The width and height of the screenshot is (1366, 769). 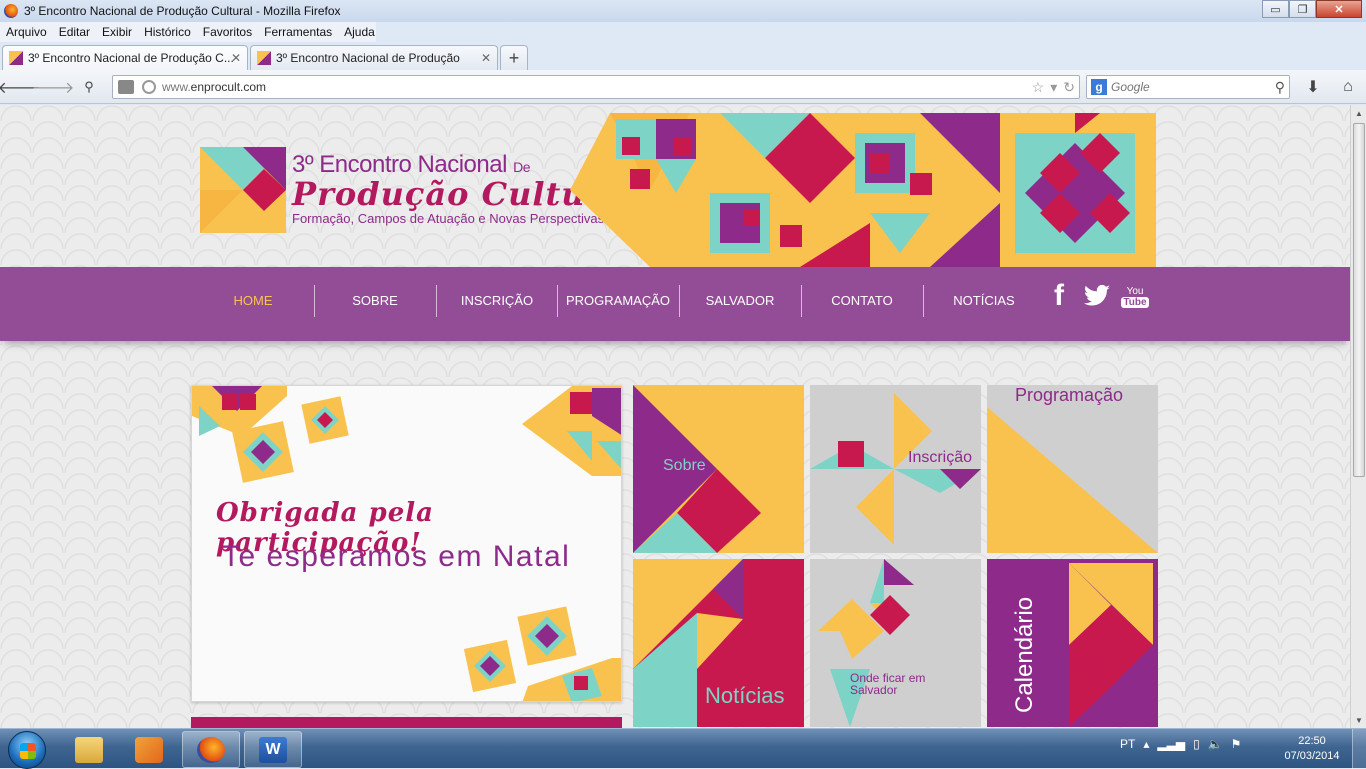 I want to click on youtube-tube: Tube, so click(x=1135, y=302).